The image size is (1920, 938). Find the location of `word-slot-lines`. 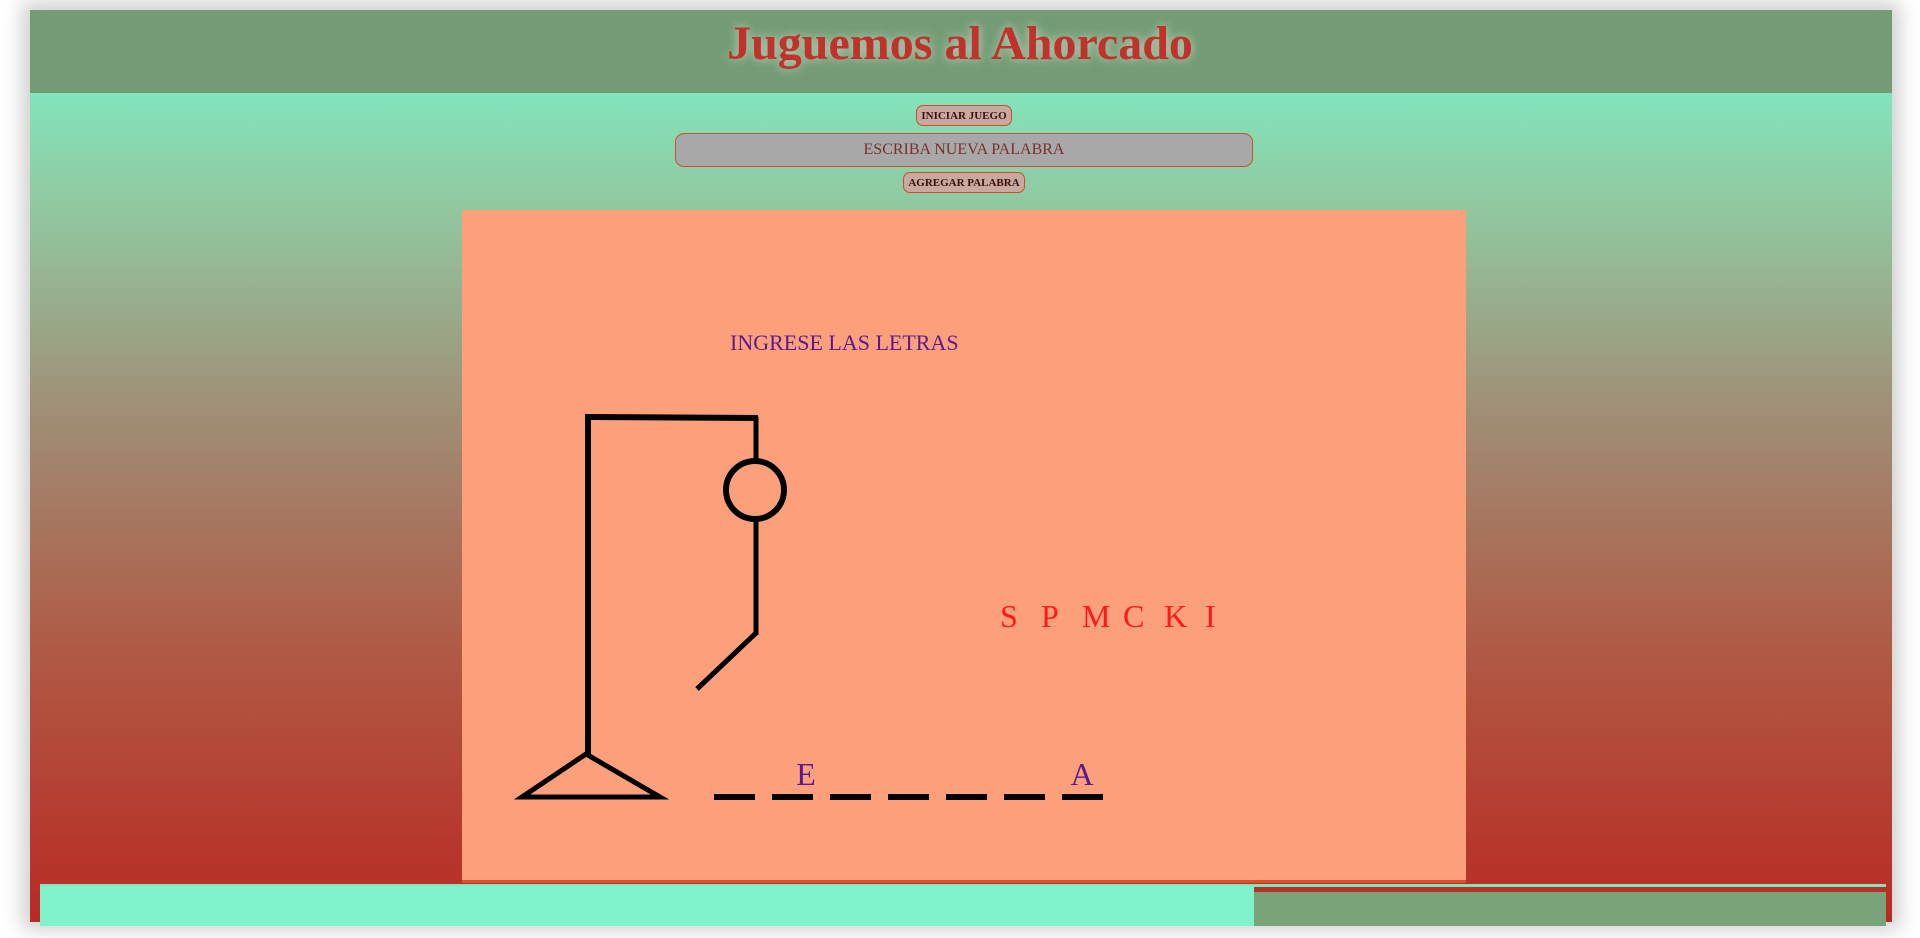

word-slot-lines is located at coordinates (908, 797).